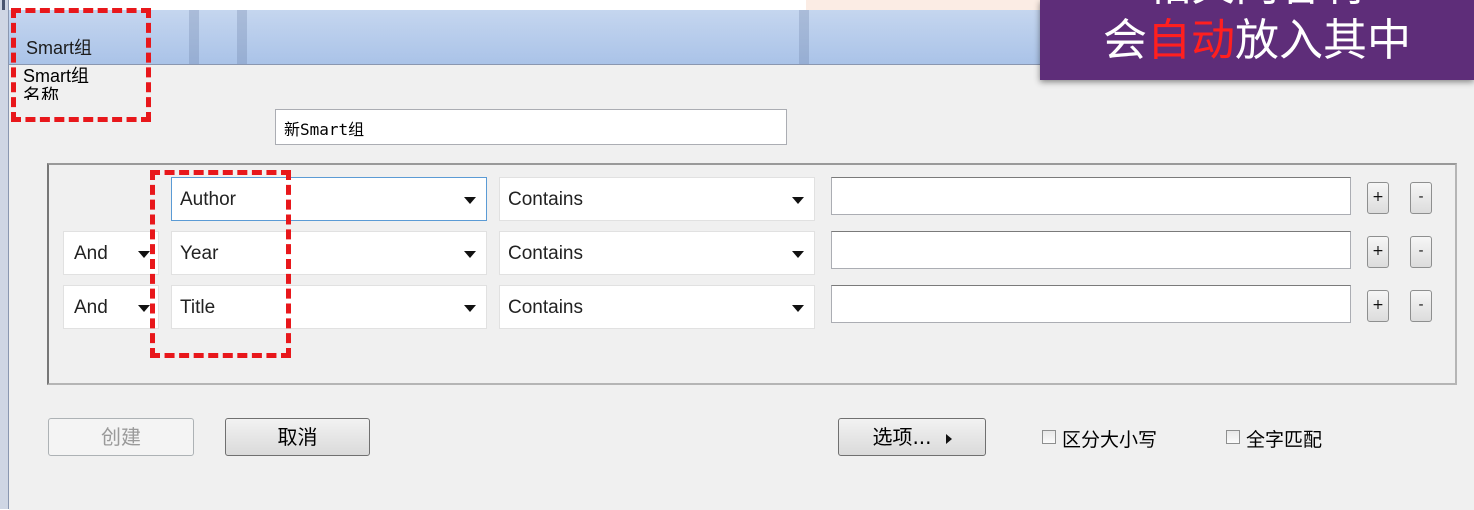  Describe the element at coordinates (657, 253) in the screenshot. I see `condition-select-row-2: Contains` at that location.